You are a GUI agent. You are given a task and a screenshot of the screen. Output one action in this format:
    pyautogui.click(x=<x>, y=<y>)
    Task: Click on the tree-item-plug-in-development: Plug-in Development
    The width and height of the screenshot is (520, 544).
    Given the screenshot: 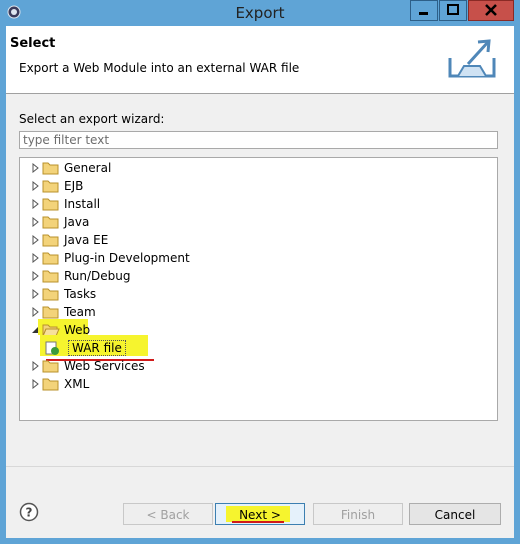 What is the action you would take?
    pyautogui.click(x=110, y=258)
    